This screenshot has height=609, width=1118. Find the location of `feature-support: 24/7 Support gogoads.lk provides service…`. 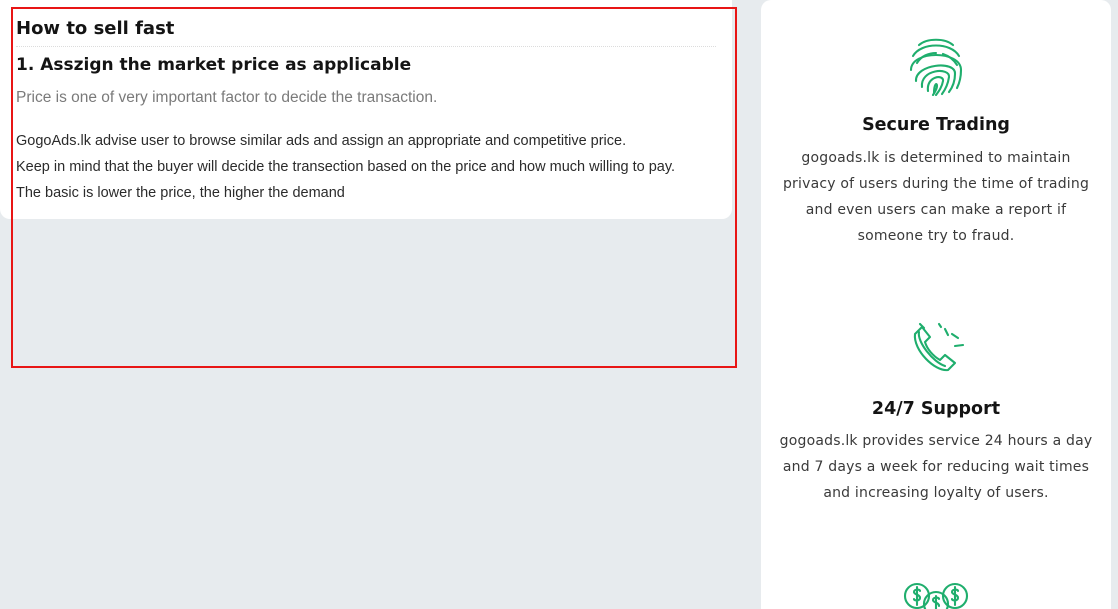

feature-support: 24/7 Support gogoads.lk provides service… is located at coordinates (936, 414).